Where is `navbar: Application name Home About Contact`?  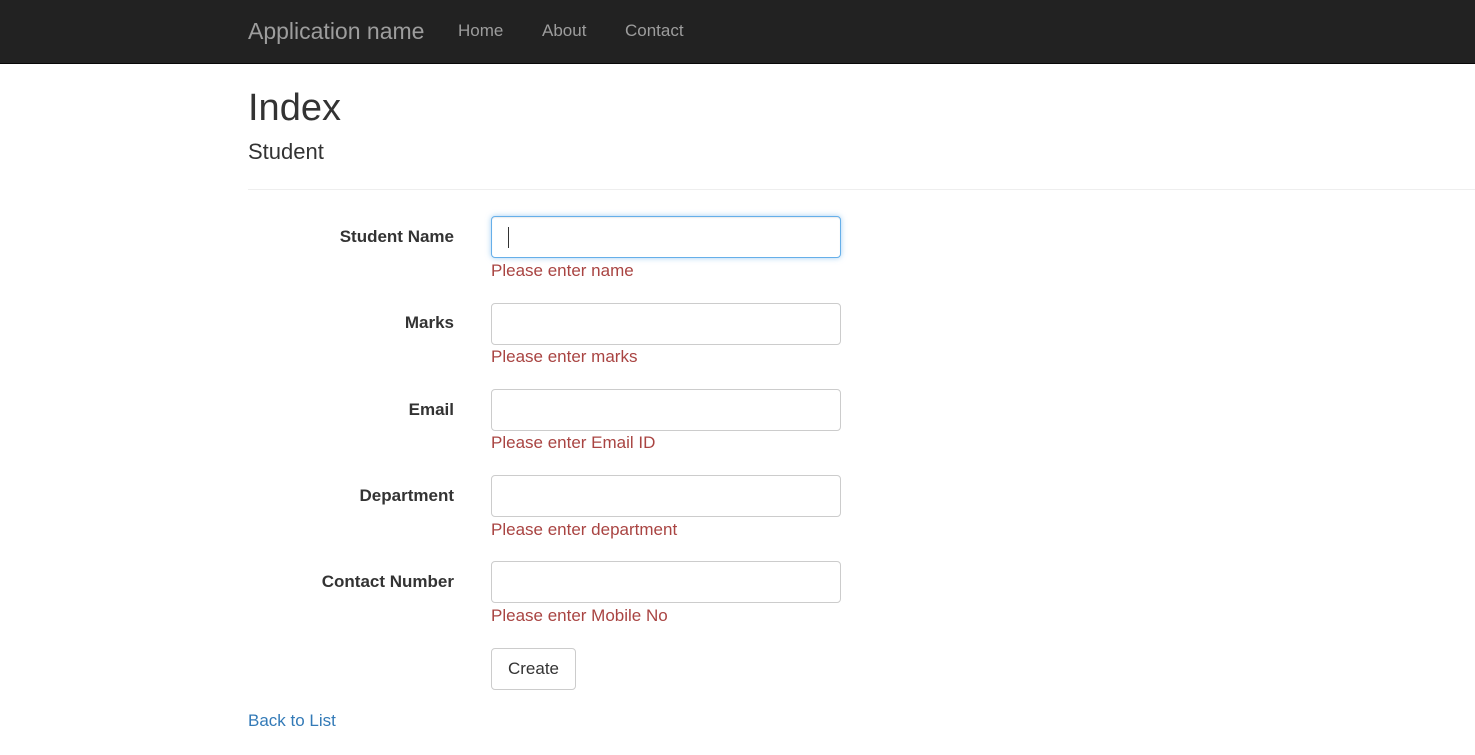 navbar: Application name Home About Contact is located at coordinates (737, 32).